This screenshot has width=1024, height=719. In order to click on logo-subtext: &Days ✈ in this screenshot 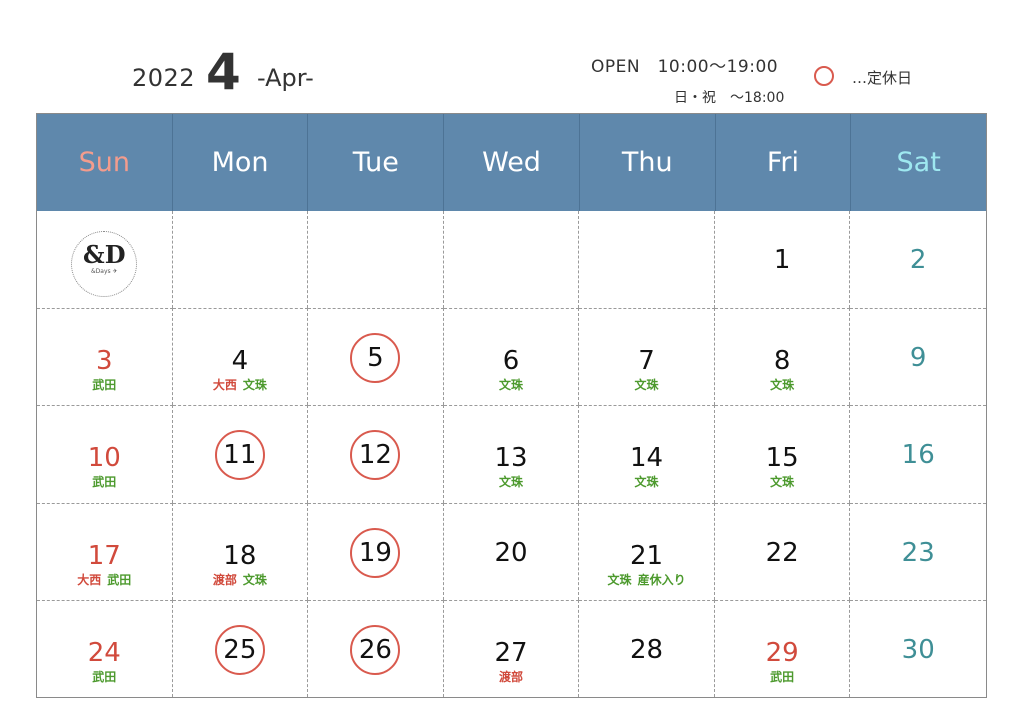, I will do `click(104, 271)`.